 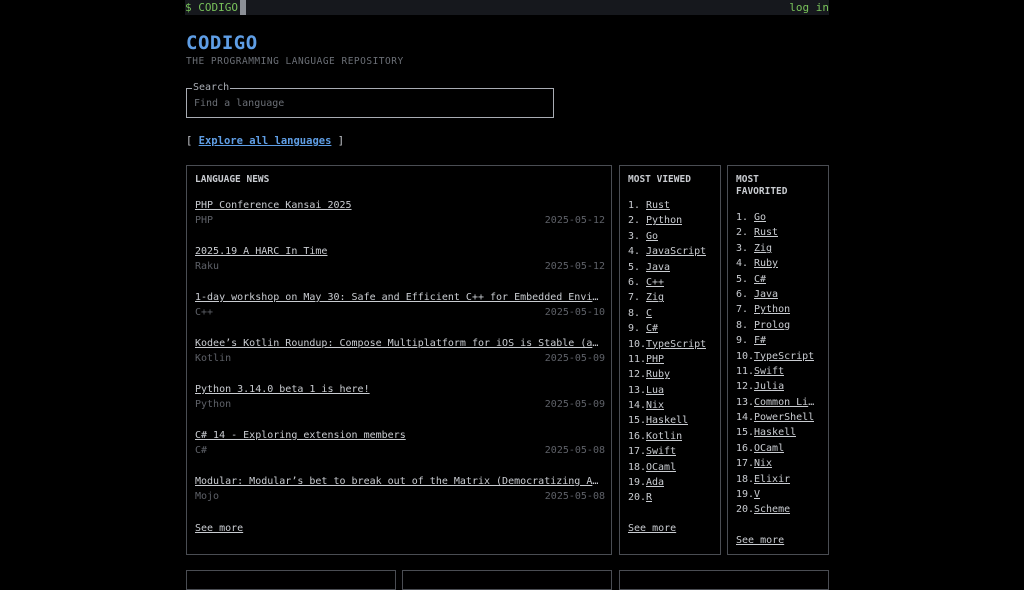 I want to click on most-viewed-see-more-link: See more, so click(x=652, y=528).